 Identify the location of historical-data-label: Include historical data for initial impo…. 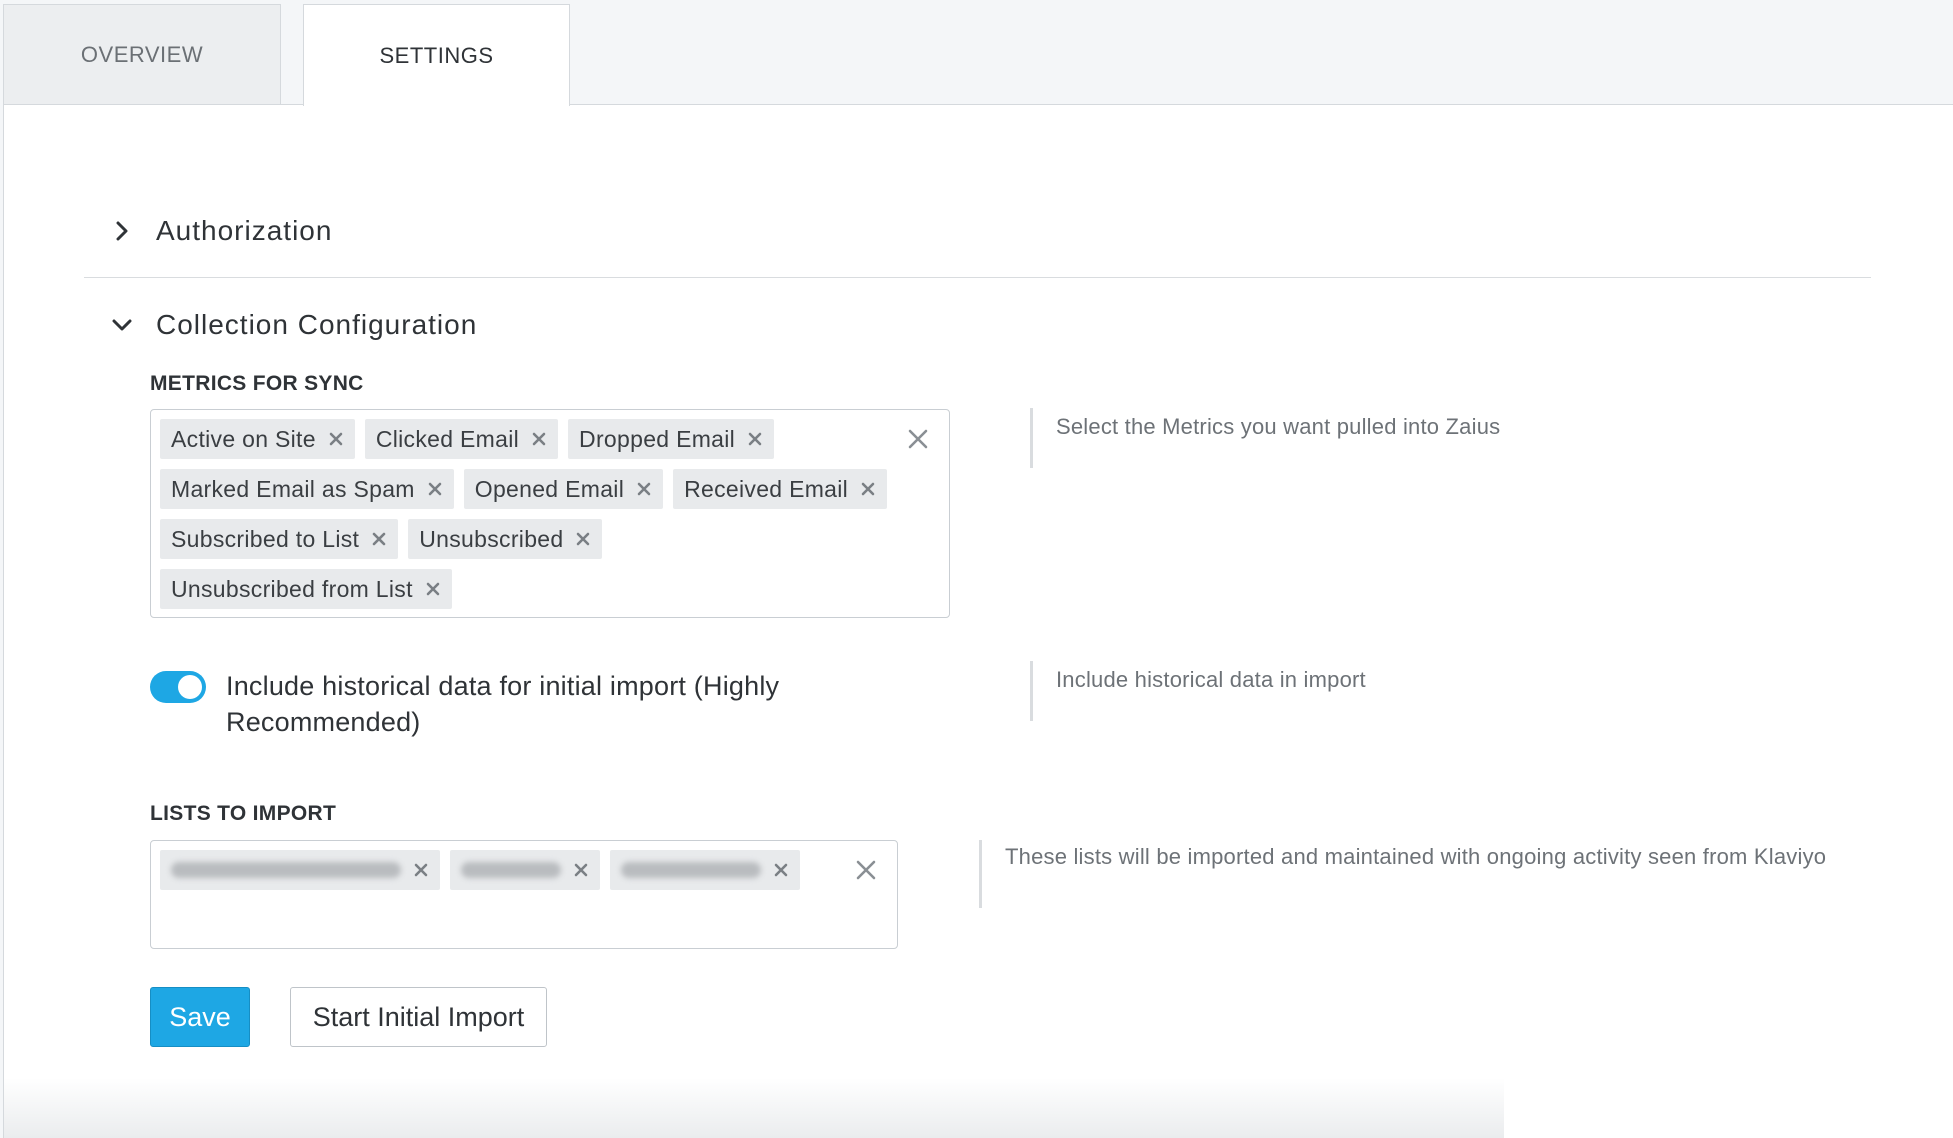
(503, 704).